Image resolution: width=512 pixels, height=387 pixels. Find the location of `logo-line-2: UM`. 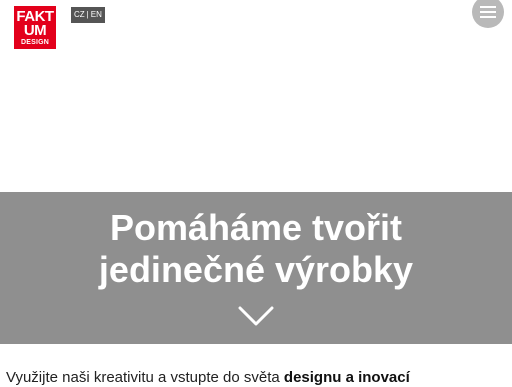

logo-line-2: UM is located at coordinates (35, 30).